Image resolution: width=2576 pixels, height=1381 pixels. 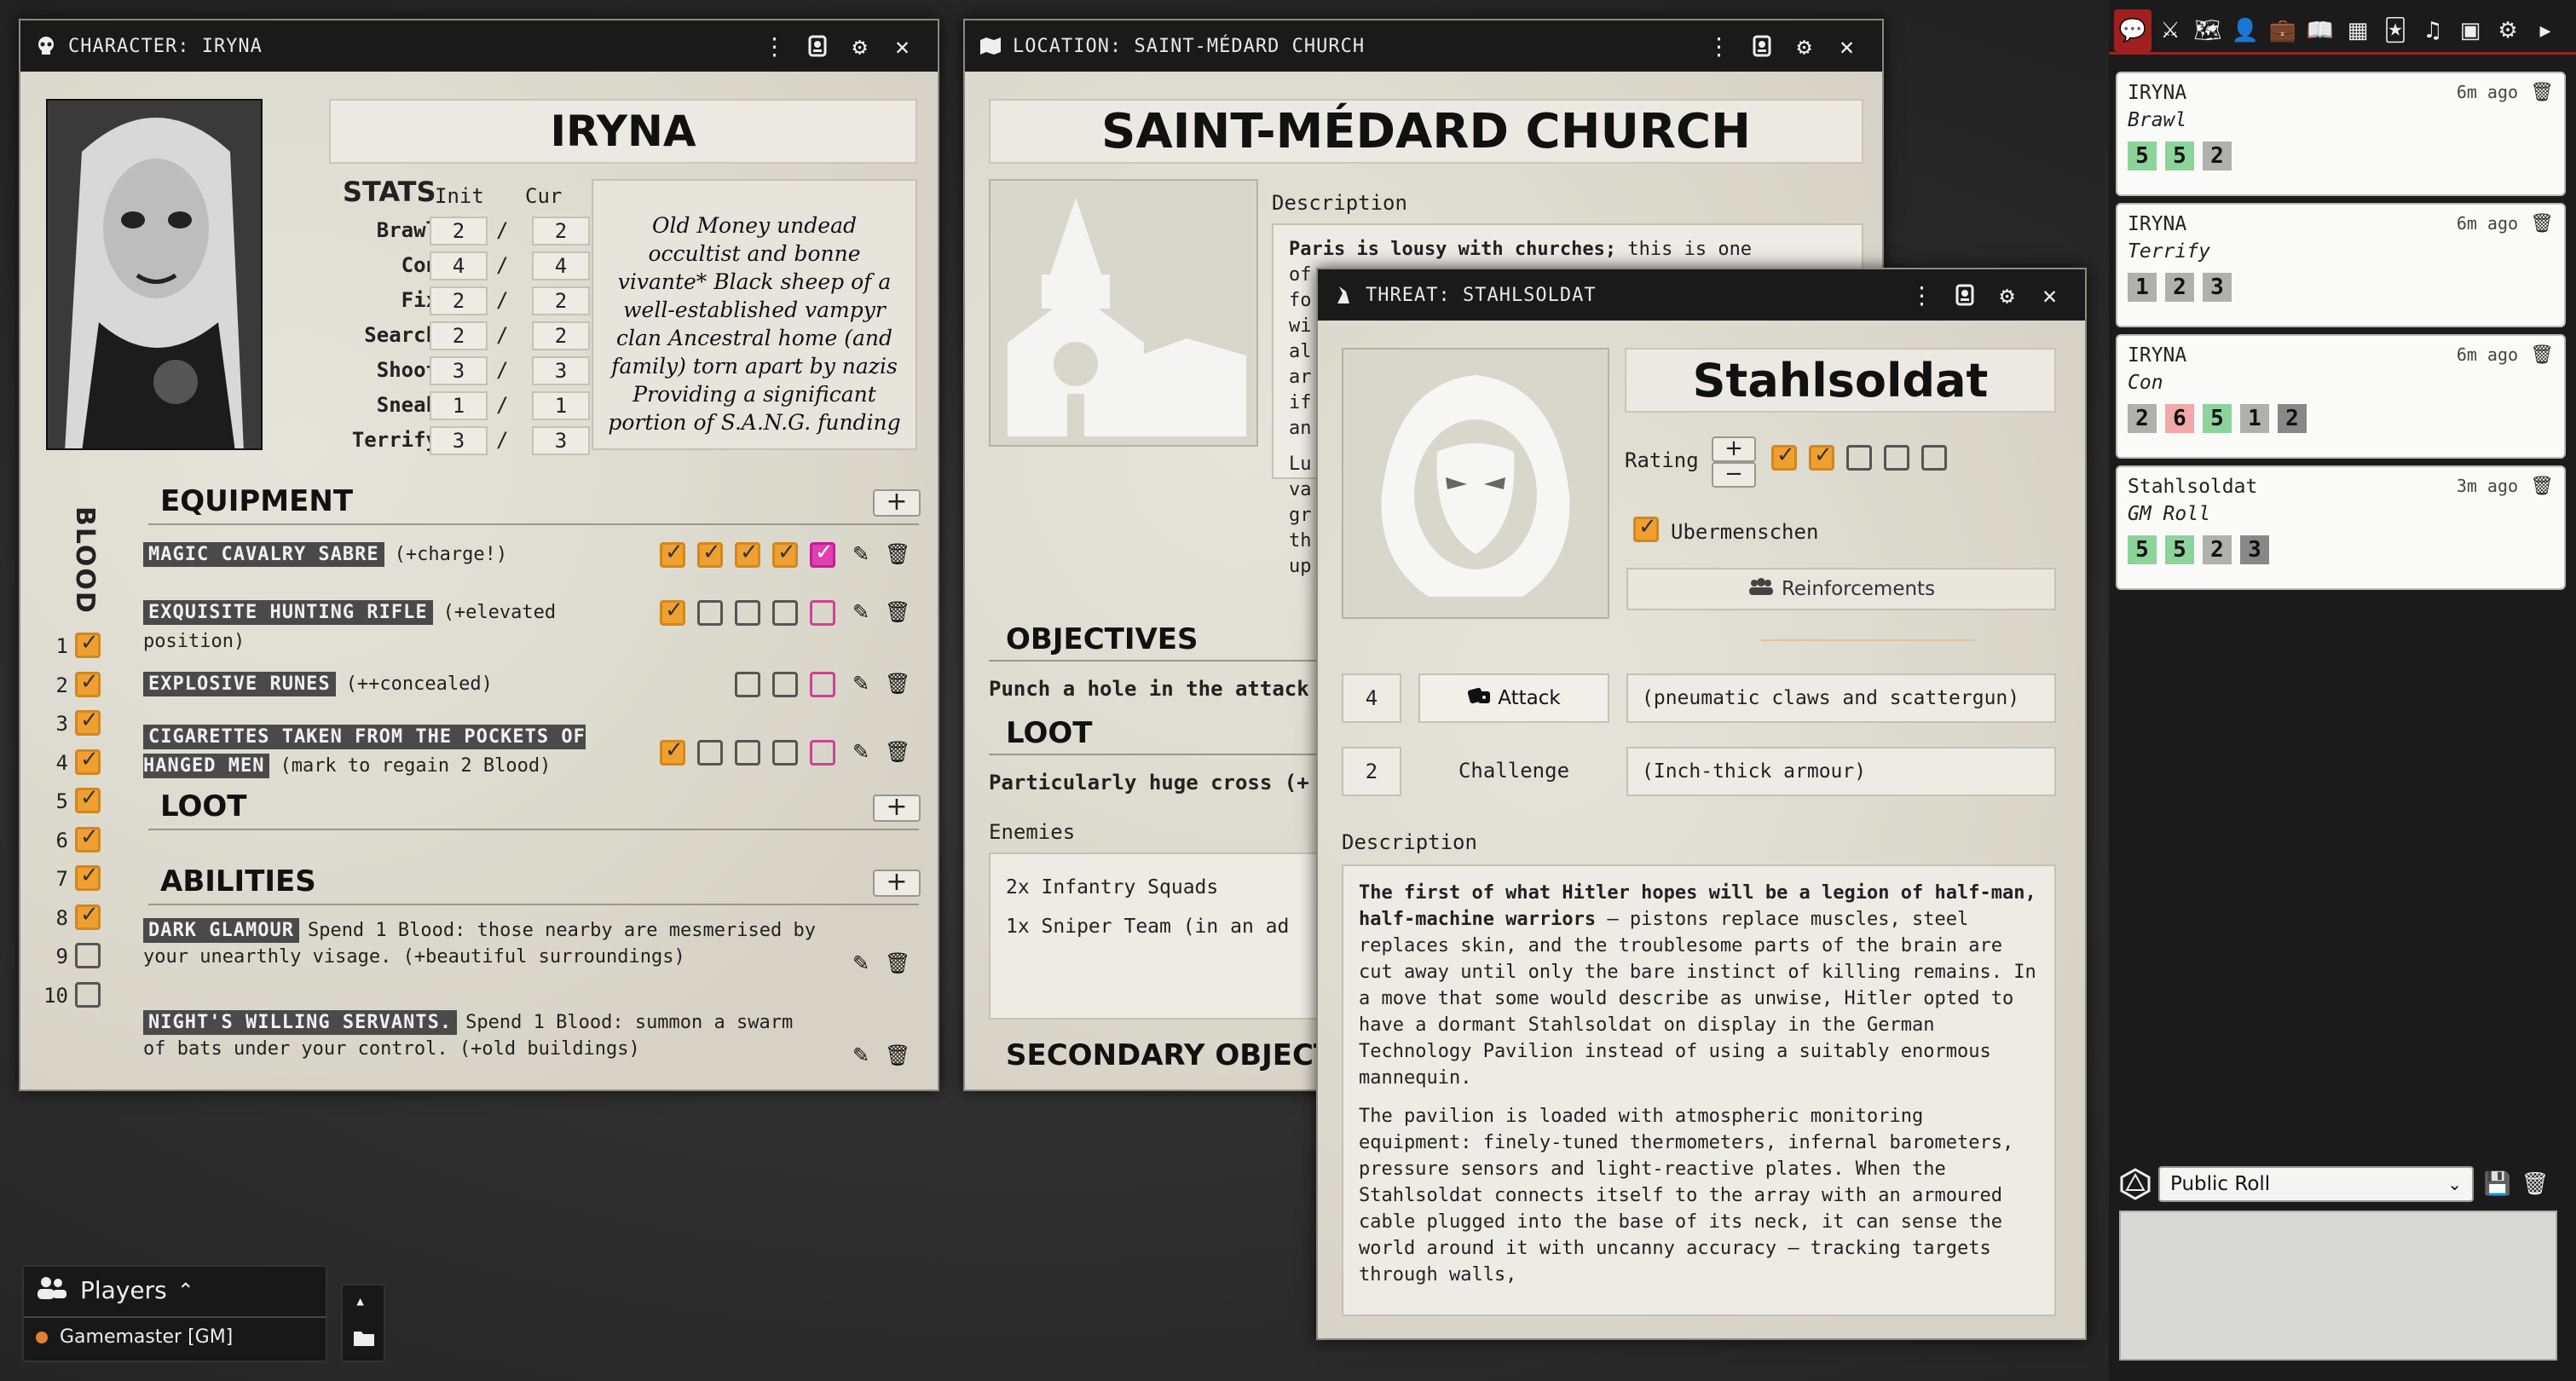 What do you see at coordinates (2208, 31) in the screenshot?
I see `scenes-icon: 🗺` at bounding box center [2208, 31].